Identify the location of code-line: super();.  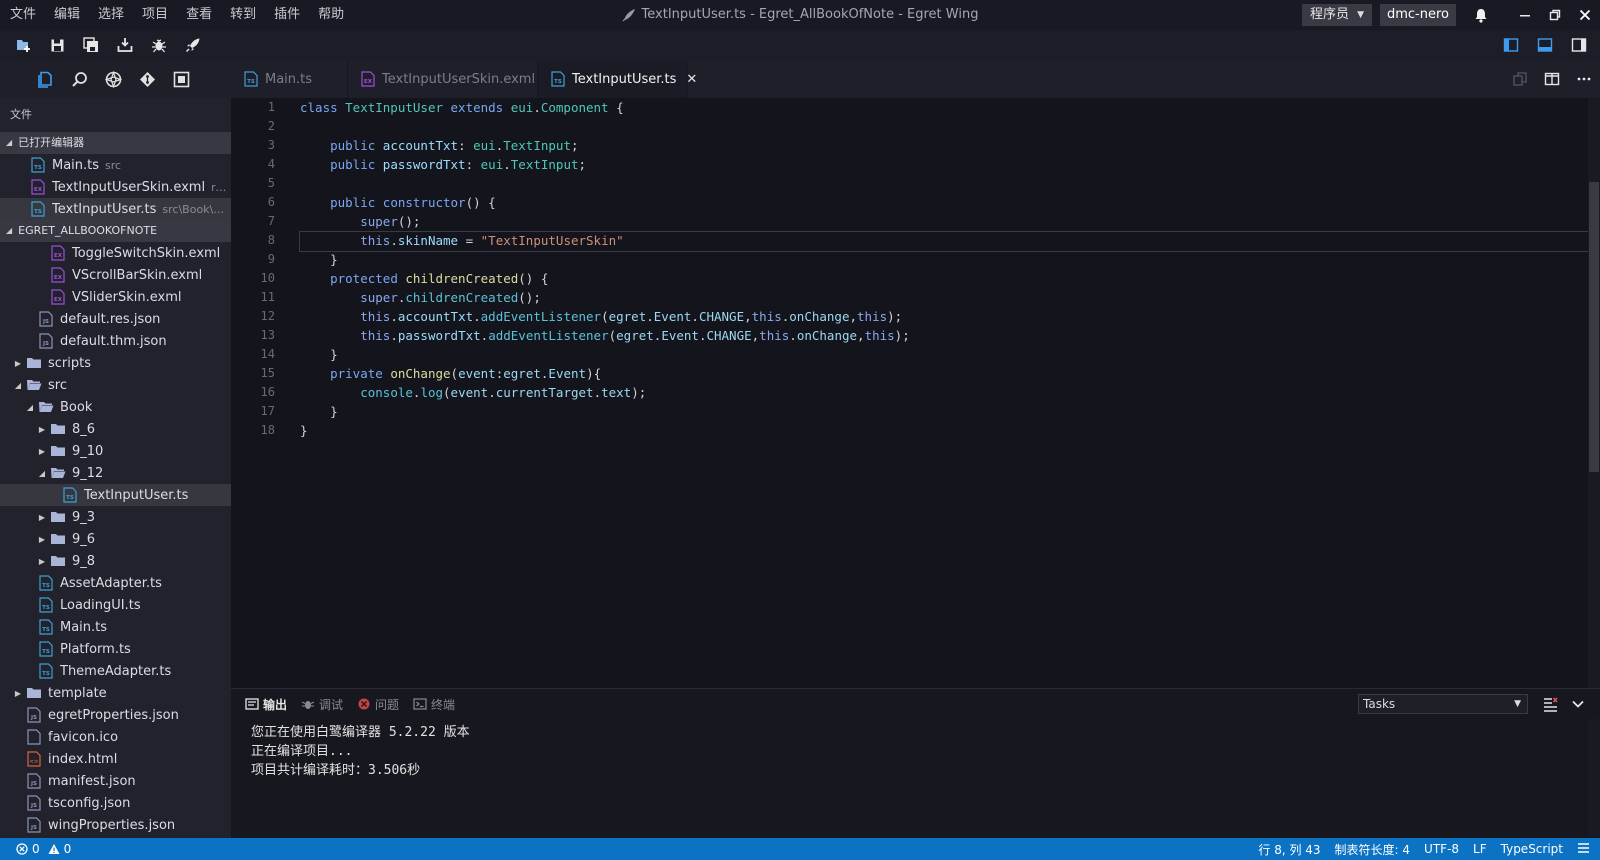
(943, 221).